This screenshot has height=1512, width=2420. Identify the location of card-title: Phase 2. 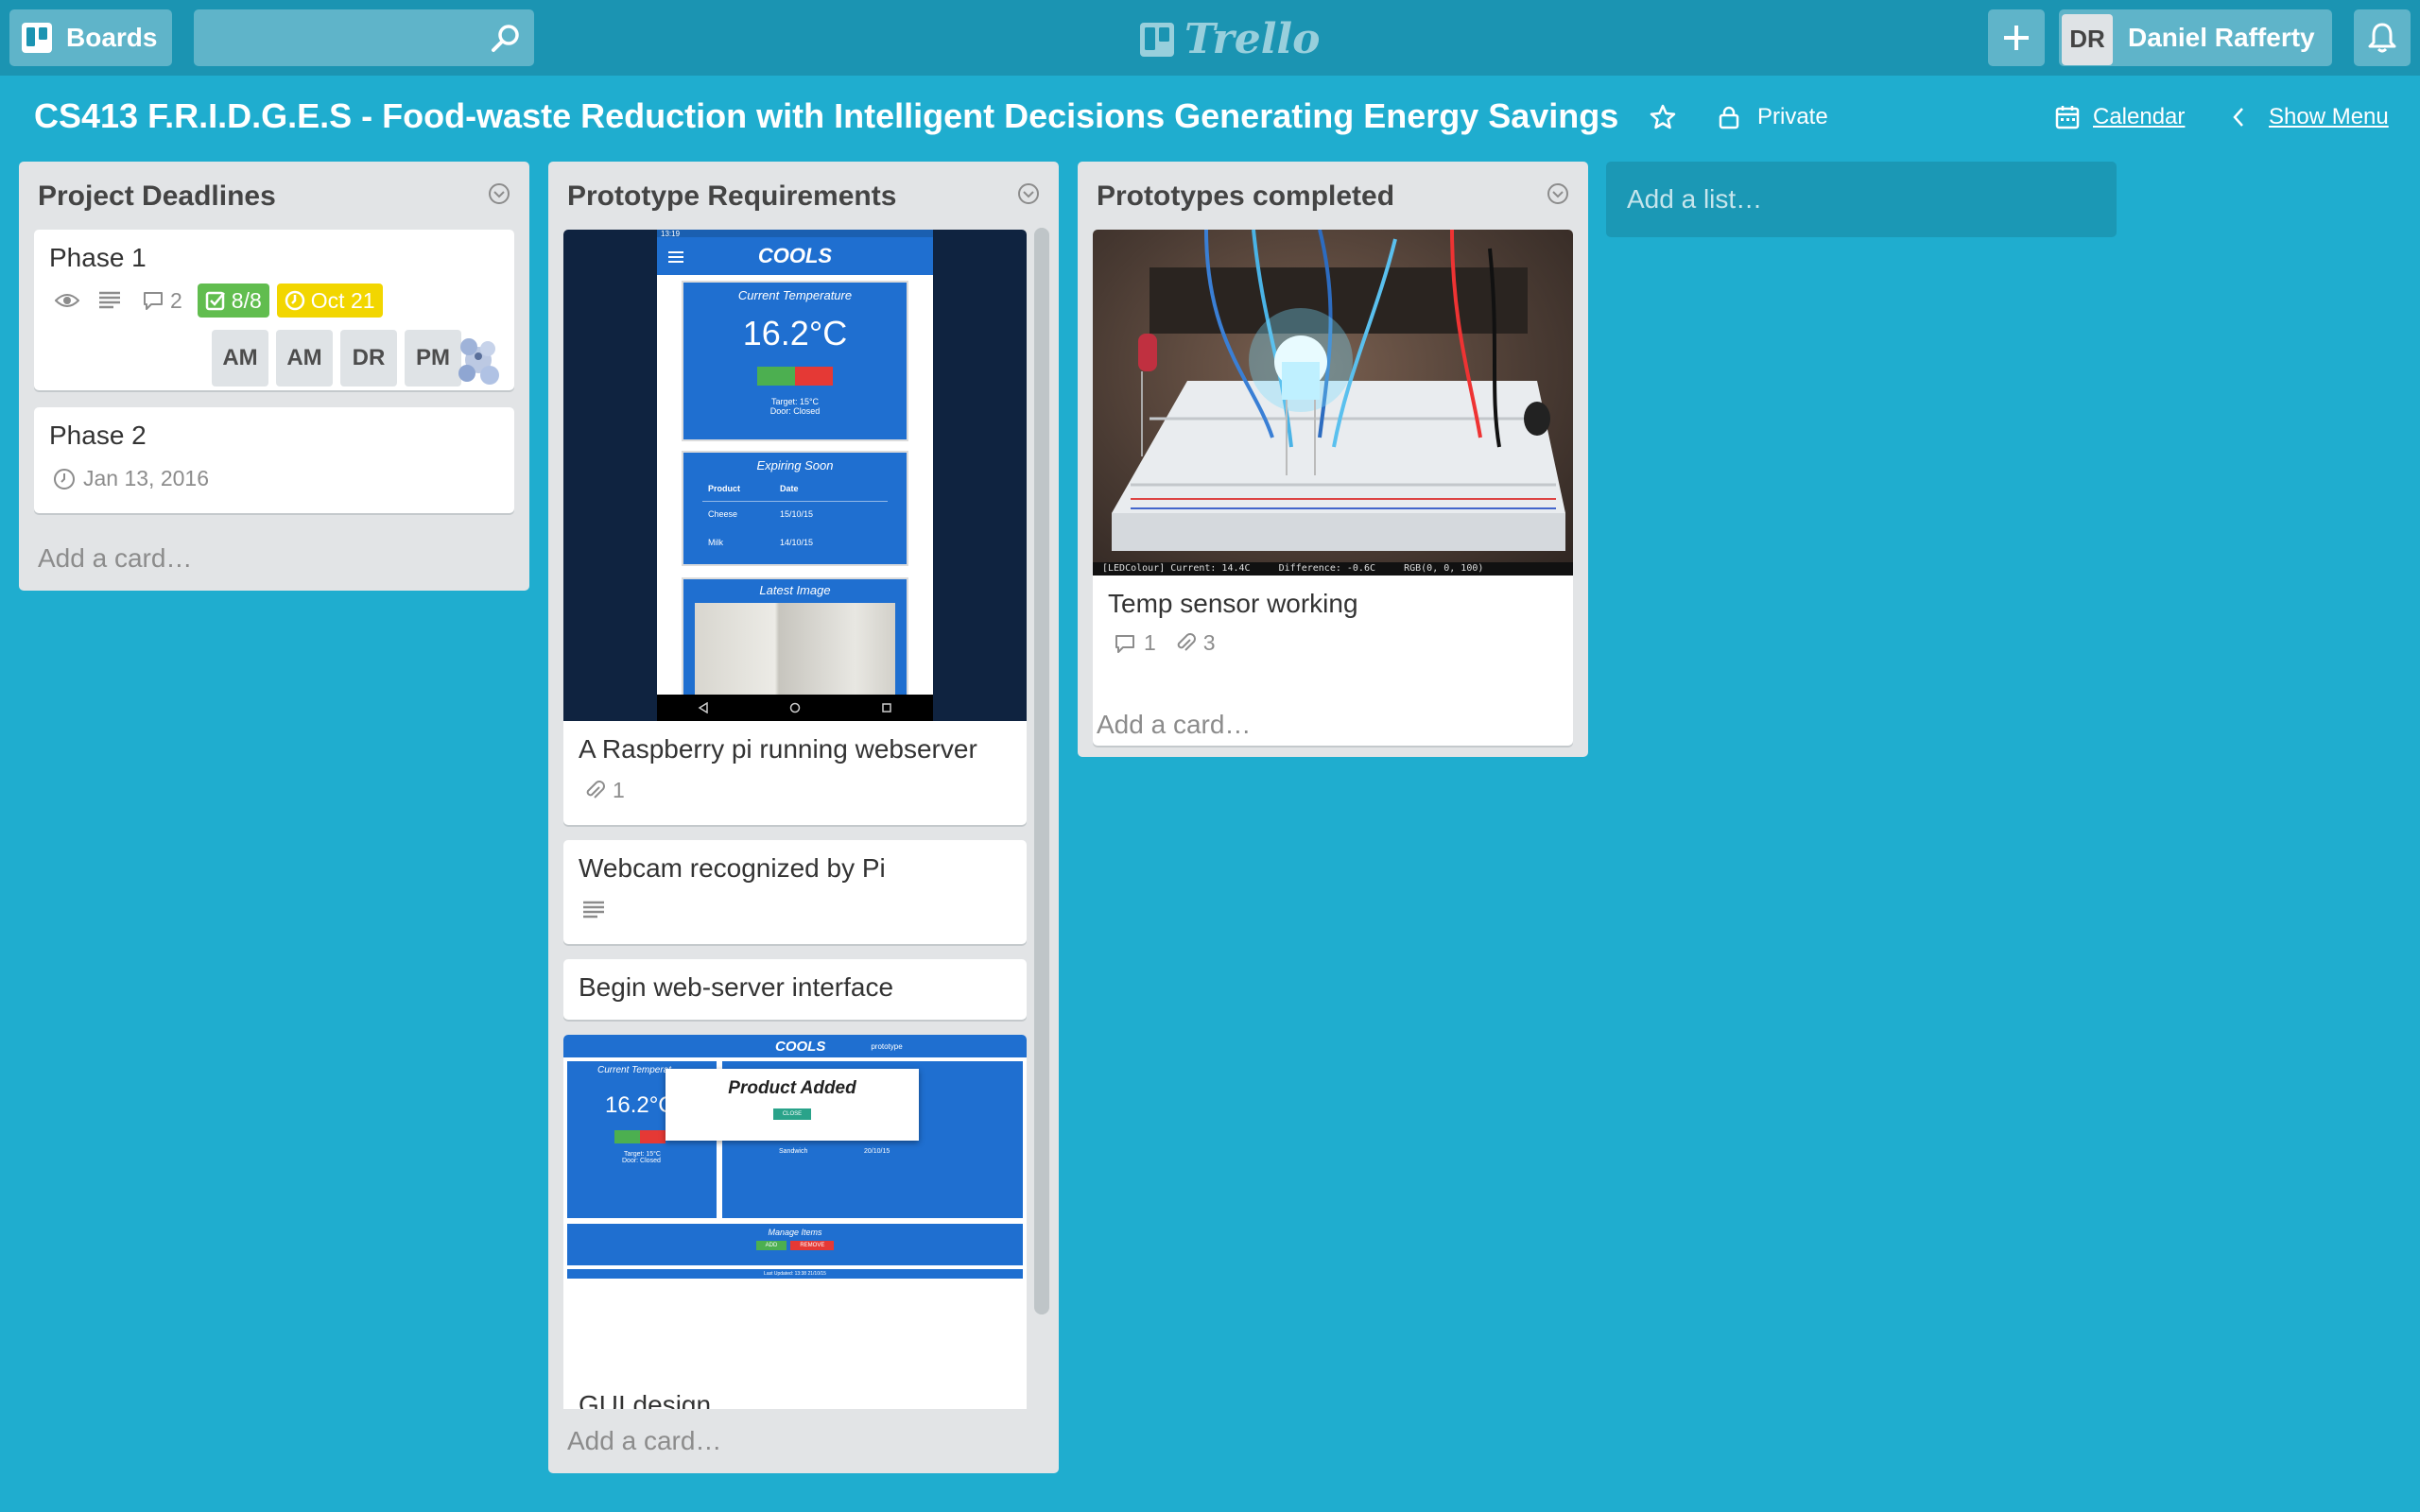
(98, 435).